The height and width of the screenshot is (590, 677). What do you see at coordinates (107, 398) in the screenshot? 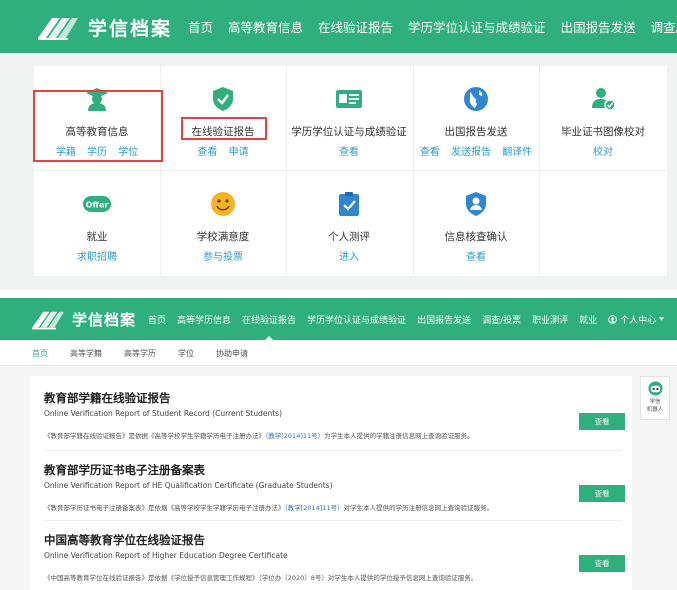
I see `report-title: 教育部学籍在线验证报告` at bounding box center [107, 398].